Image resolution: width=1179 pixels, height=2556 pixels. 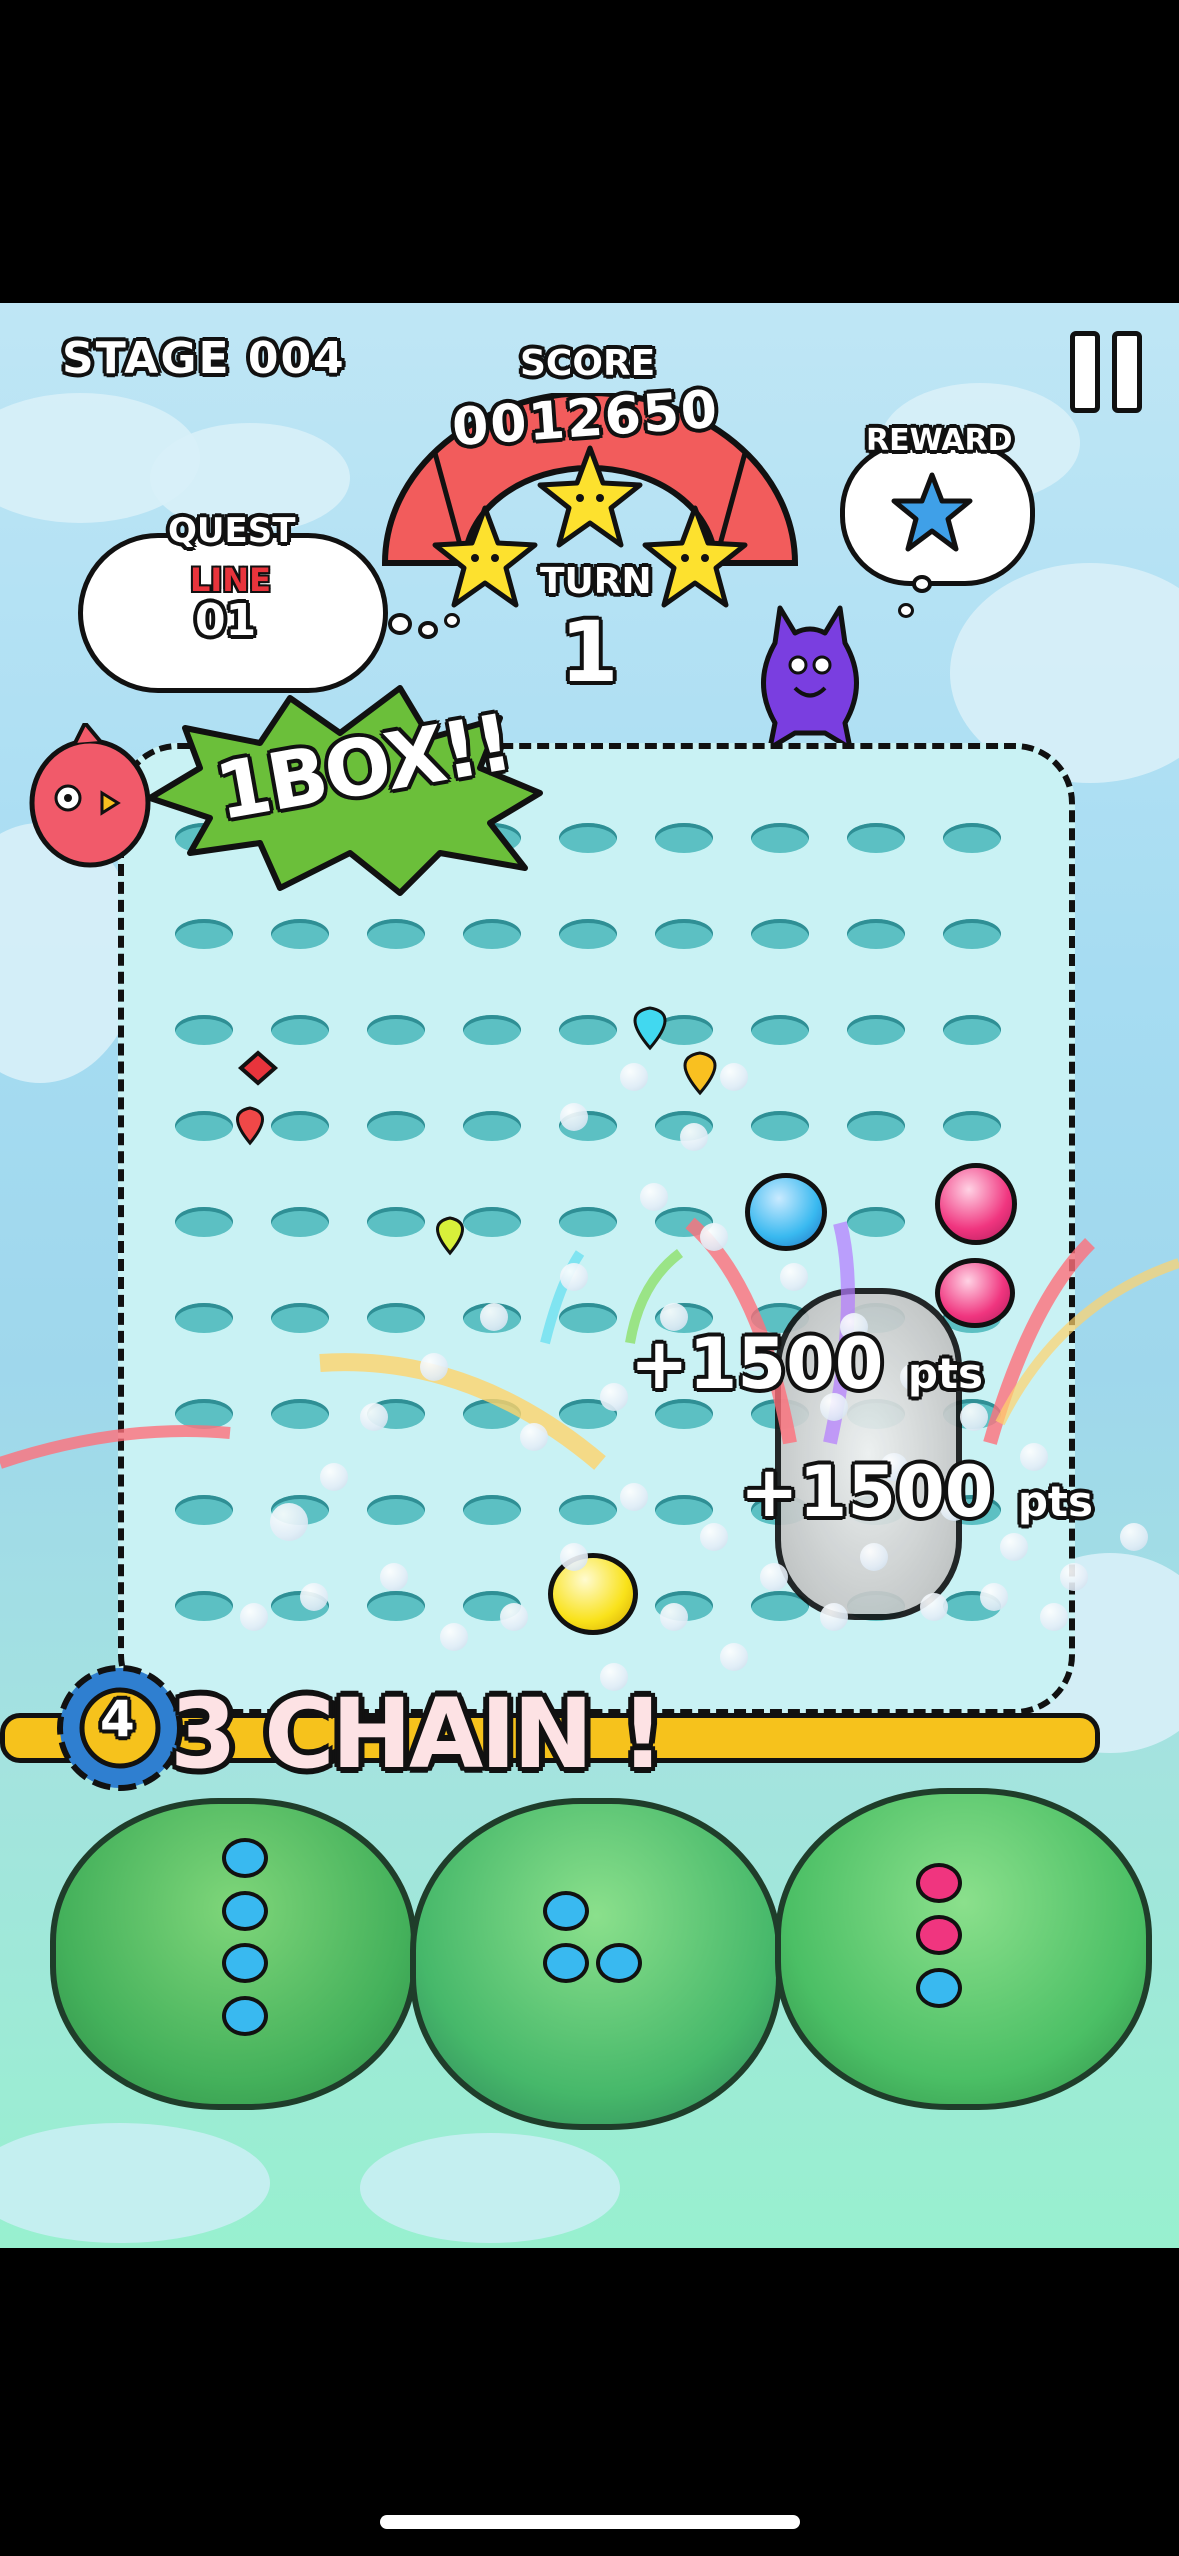 What do you see at coordinates (588, 363) in the screenshot?
I see `score-label: SCORE` at bounding box center [588, 363].